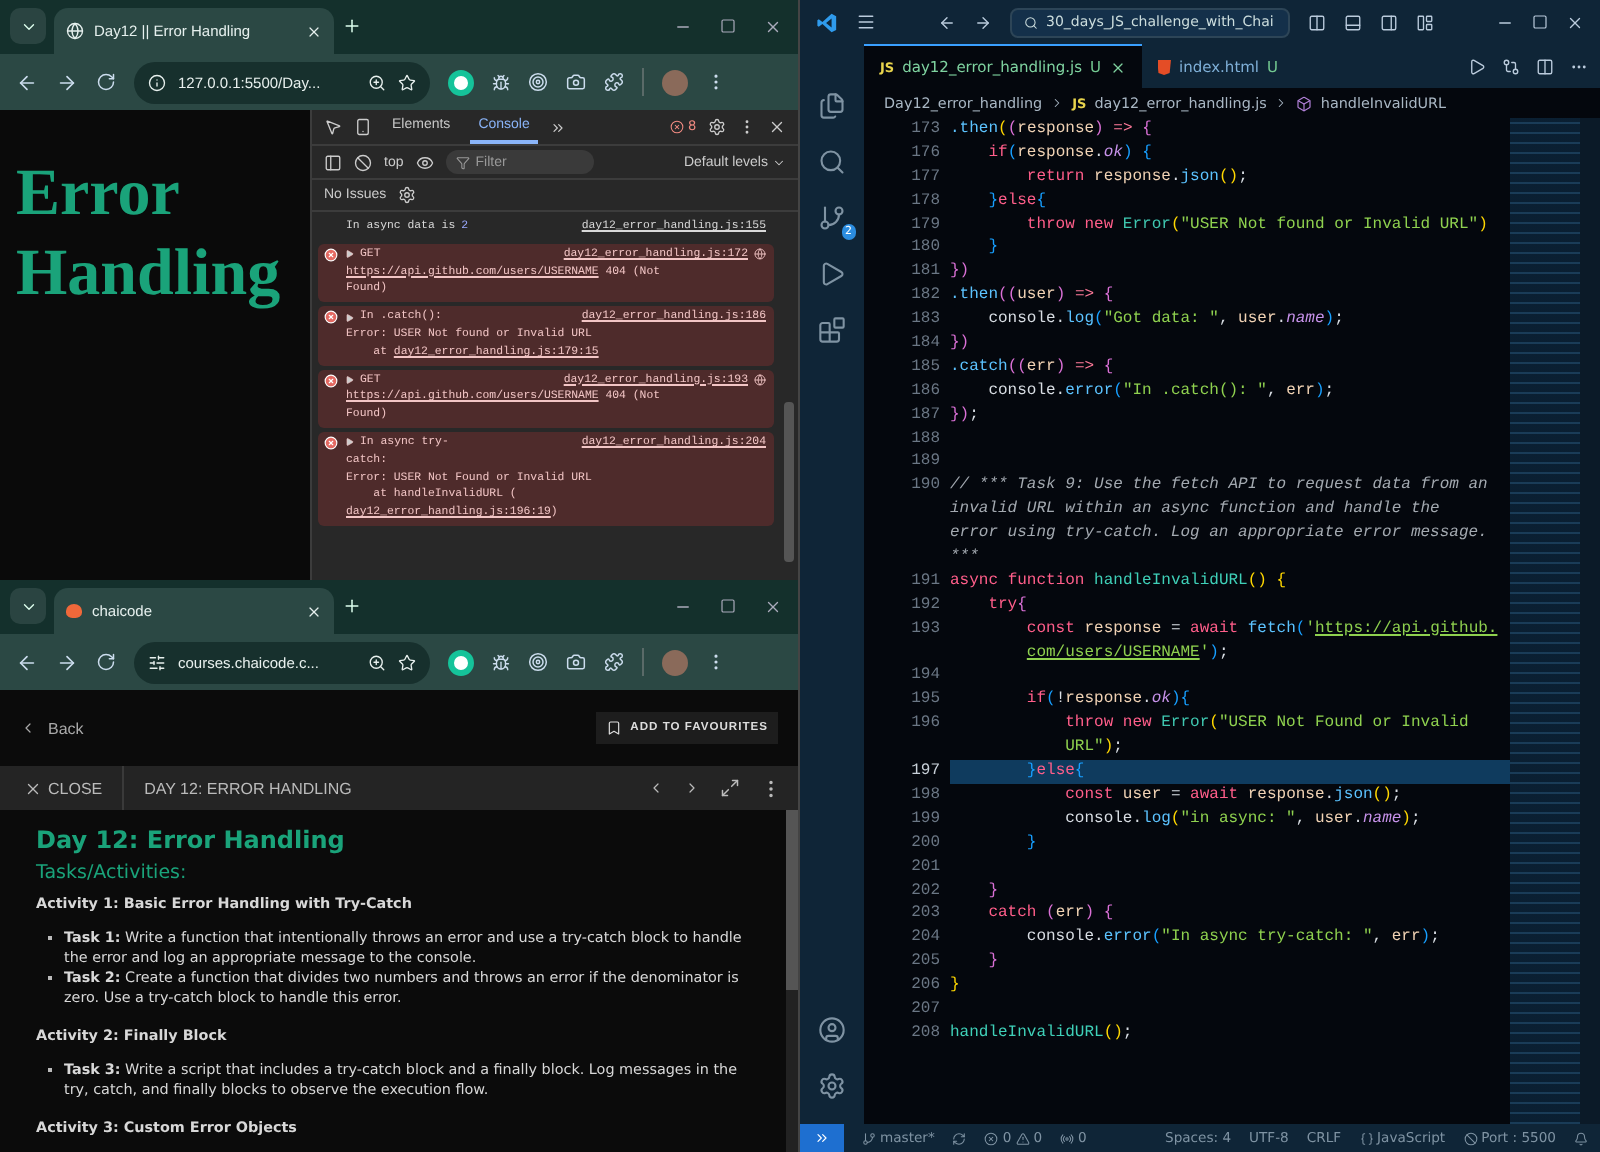 The height and width of the screenshot is (1152, 1600). What do you see at coordinates (1166, 320) in the screenshot?
I see `code-line: console.log("Got data: ", user.name);` at bounding box center [1166, 320].